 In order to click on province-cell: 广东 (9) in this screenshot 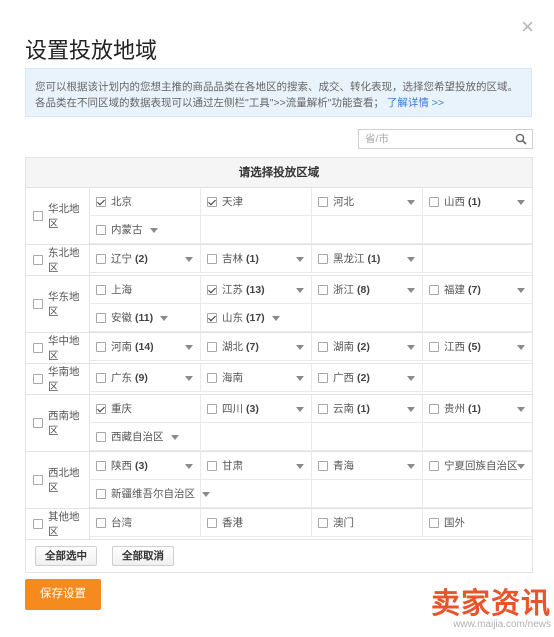, I will do `click(145, 378)`.